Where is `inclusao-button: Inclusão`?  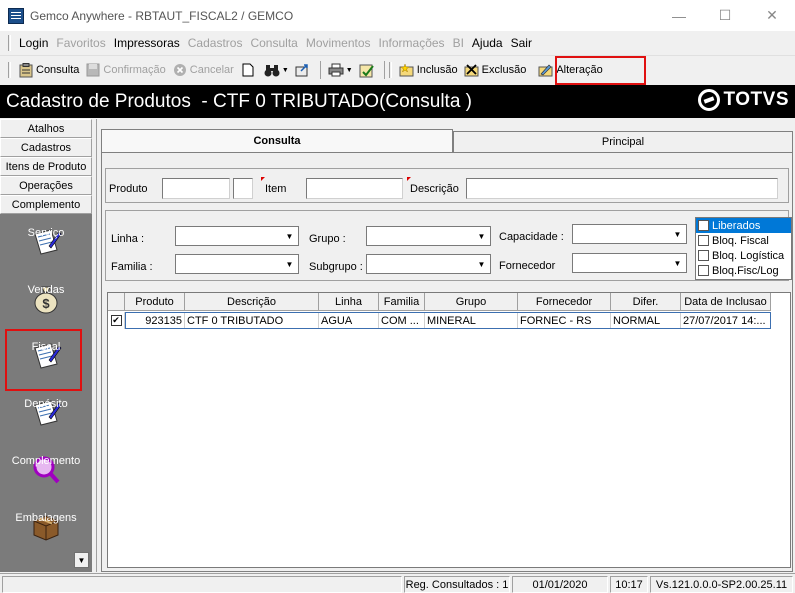 inclusao-button: Inclusão is located at coordinates (428, 70).